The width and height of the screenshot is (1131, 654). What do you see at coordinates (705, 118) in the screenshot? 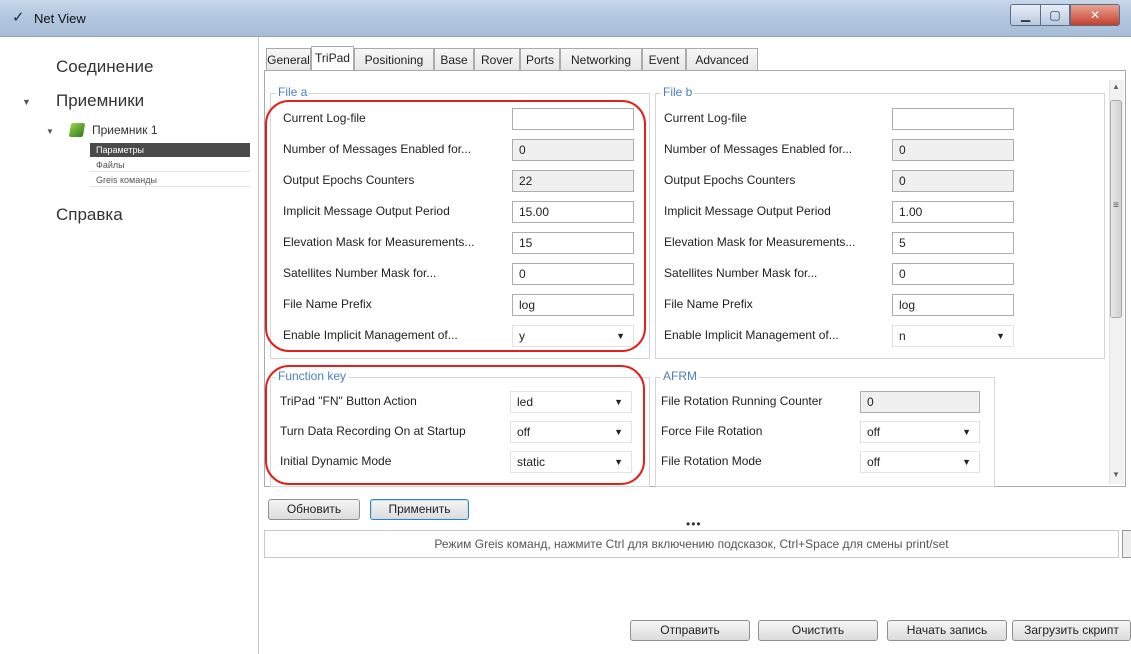
I see `file-b-field-label: Current Log-file` at bounding box center [705, 118].